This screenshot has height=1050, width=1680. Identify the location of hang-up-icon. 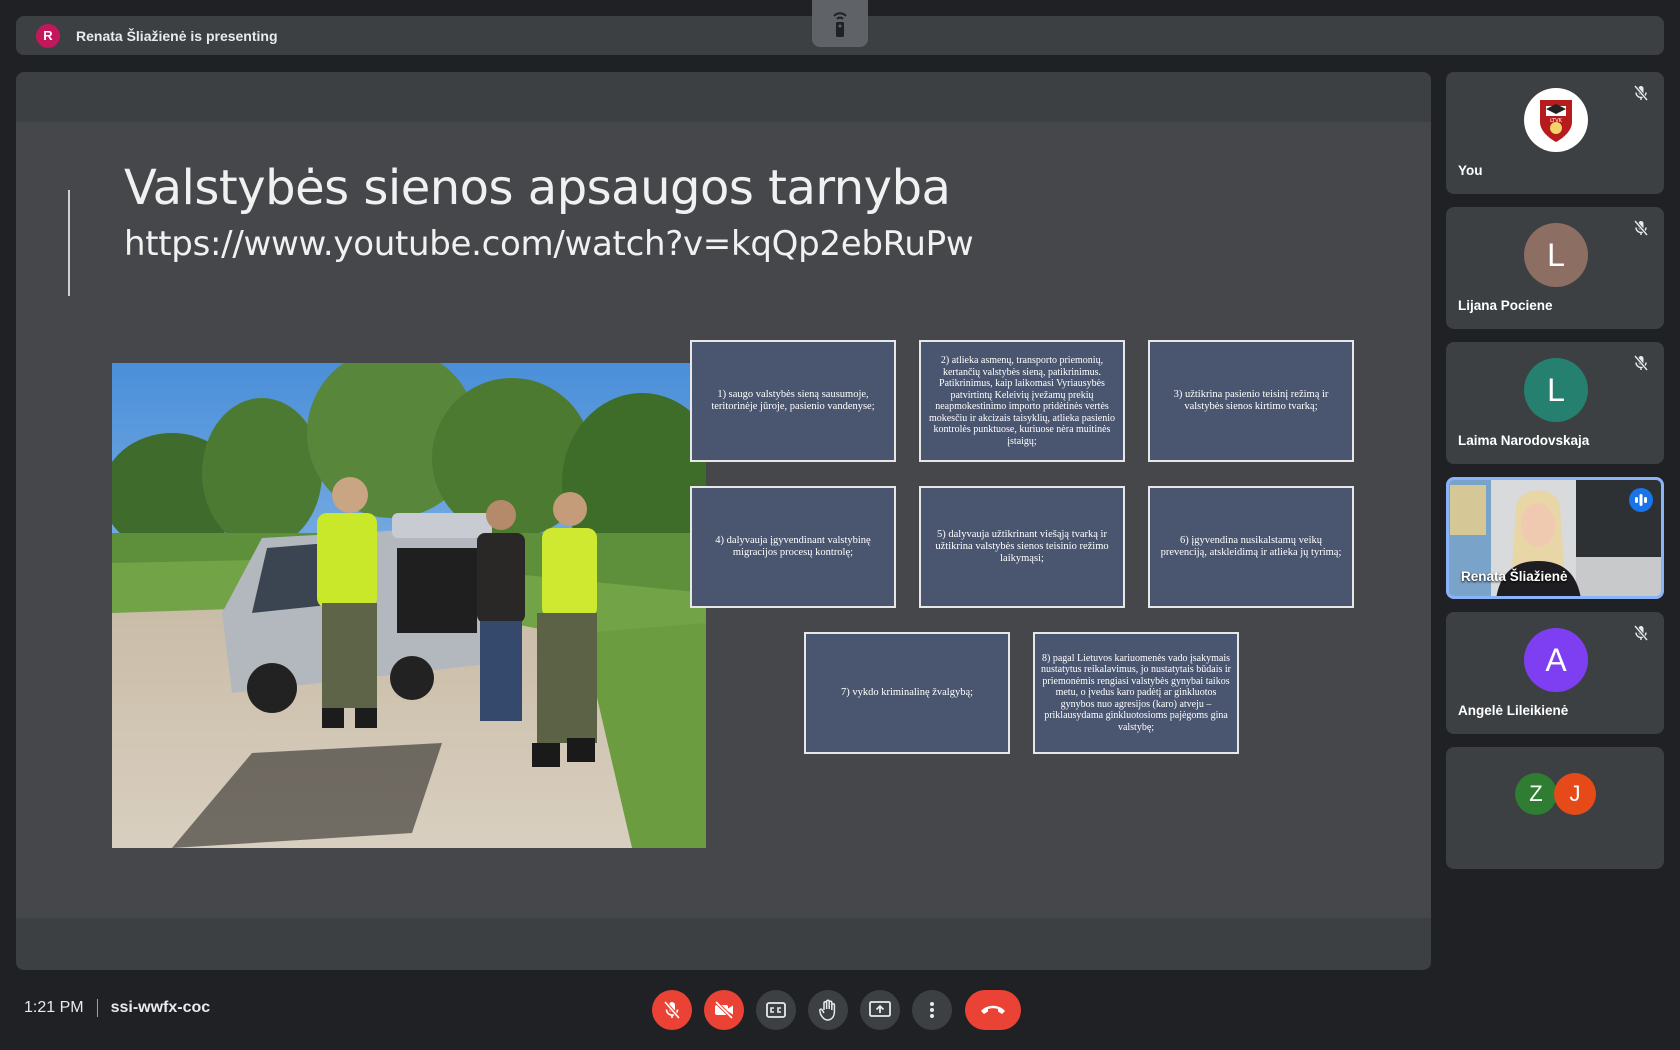
(993, 1009).